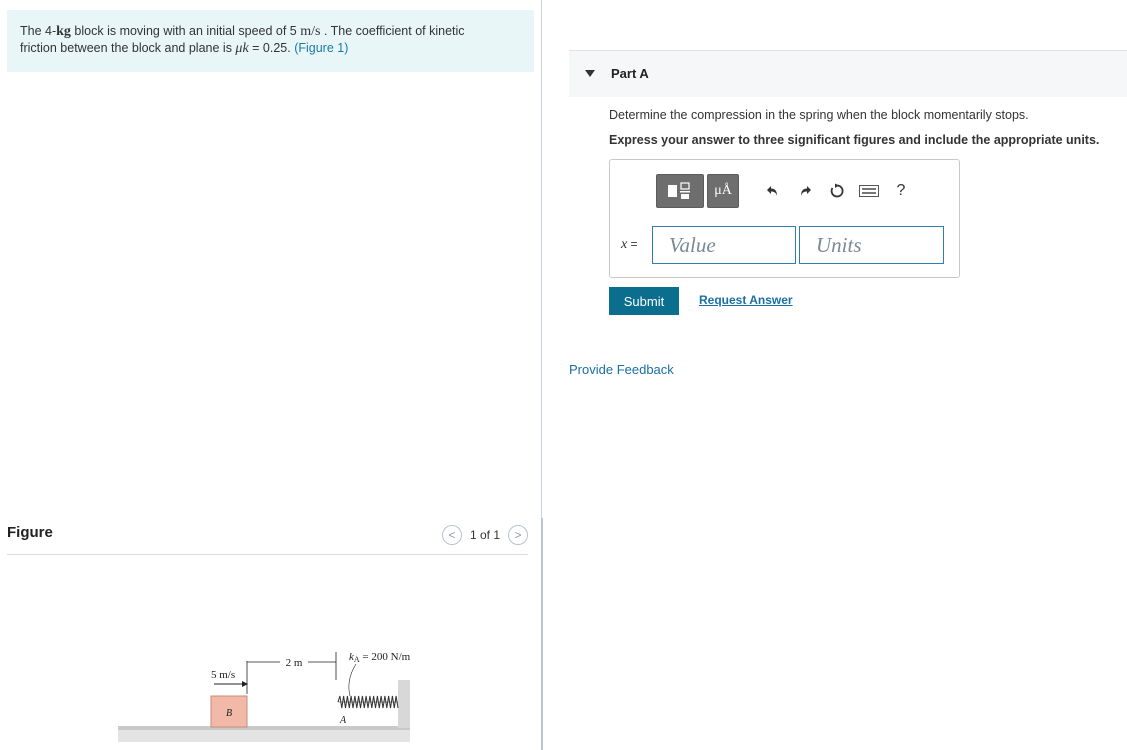 This screenshot has height=750, width=1127. What do you see at coordinates (321, 48) in the screenshot?
I see `figure-link: (Figure 1)` at bounding box center [321, 48].